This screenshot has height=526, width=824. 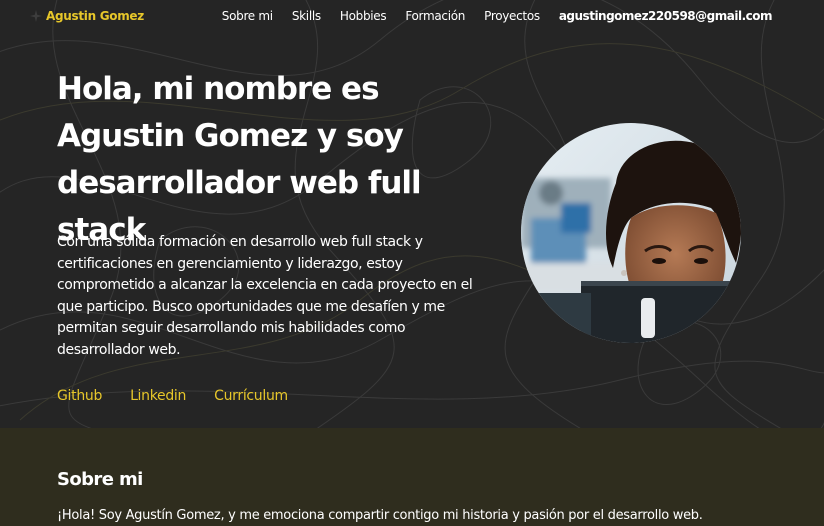 What do you see at coordinates (363, 16) in the screenshot?
I see `nav-link-hobbies: Hobbies` at bounding box center [363, 16].